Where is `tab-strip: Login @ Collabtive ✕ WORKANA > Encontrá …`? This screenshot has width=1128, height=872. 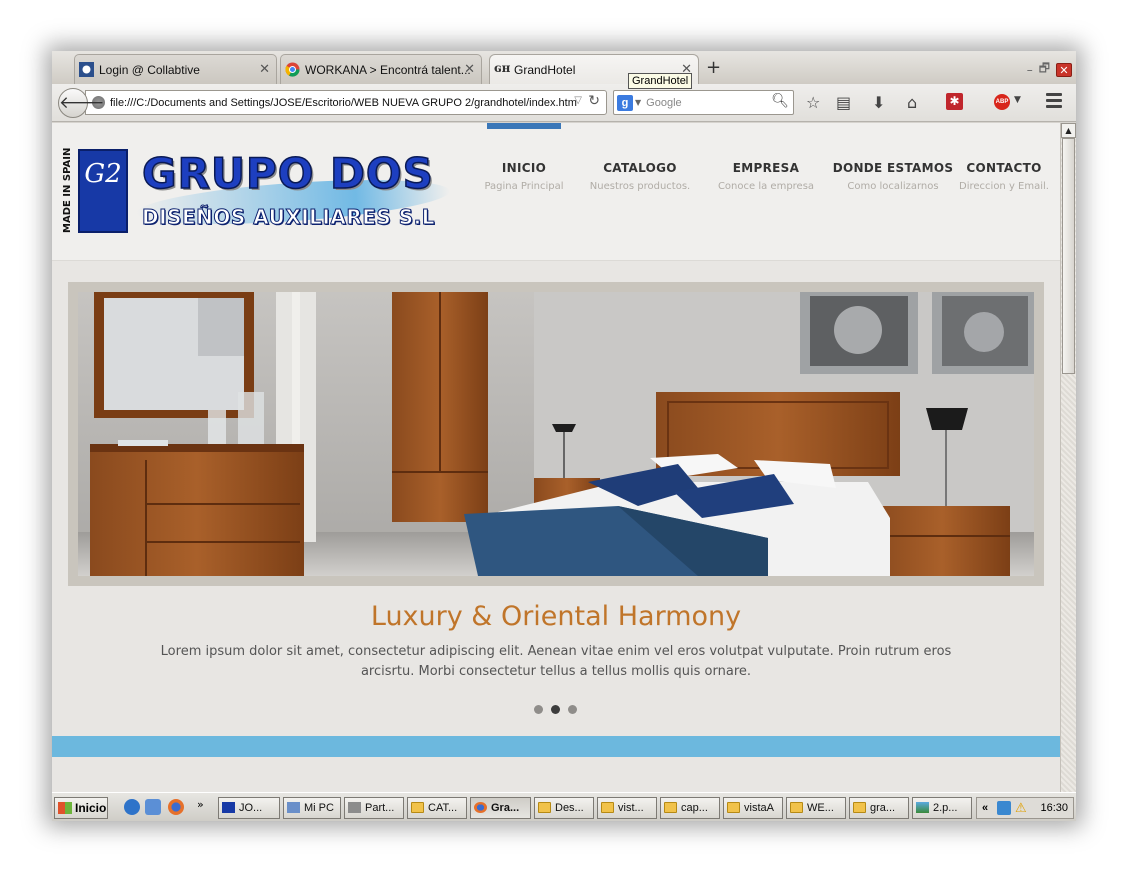 tab-strip: Login @ Collabtive ✕ WORKANA > Encontrá … is located at coordinates (564, 67).